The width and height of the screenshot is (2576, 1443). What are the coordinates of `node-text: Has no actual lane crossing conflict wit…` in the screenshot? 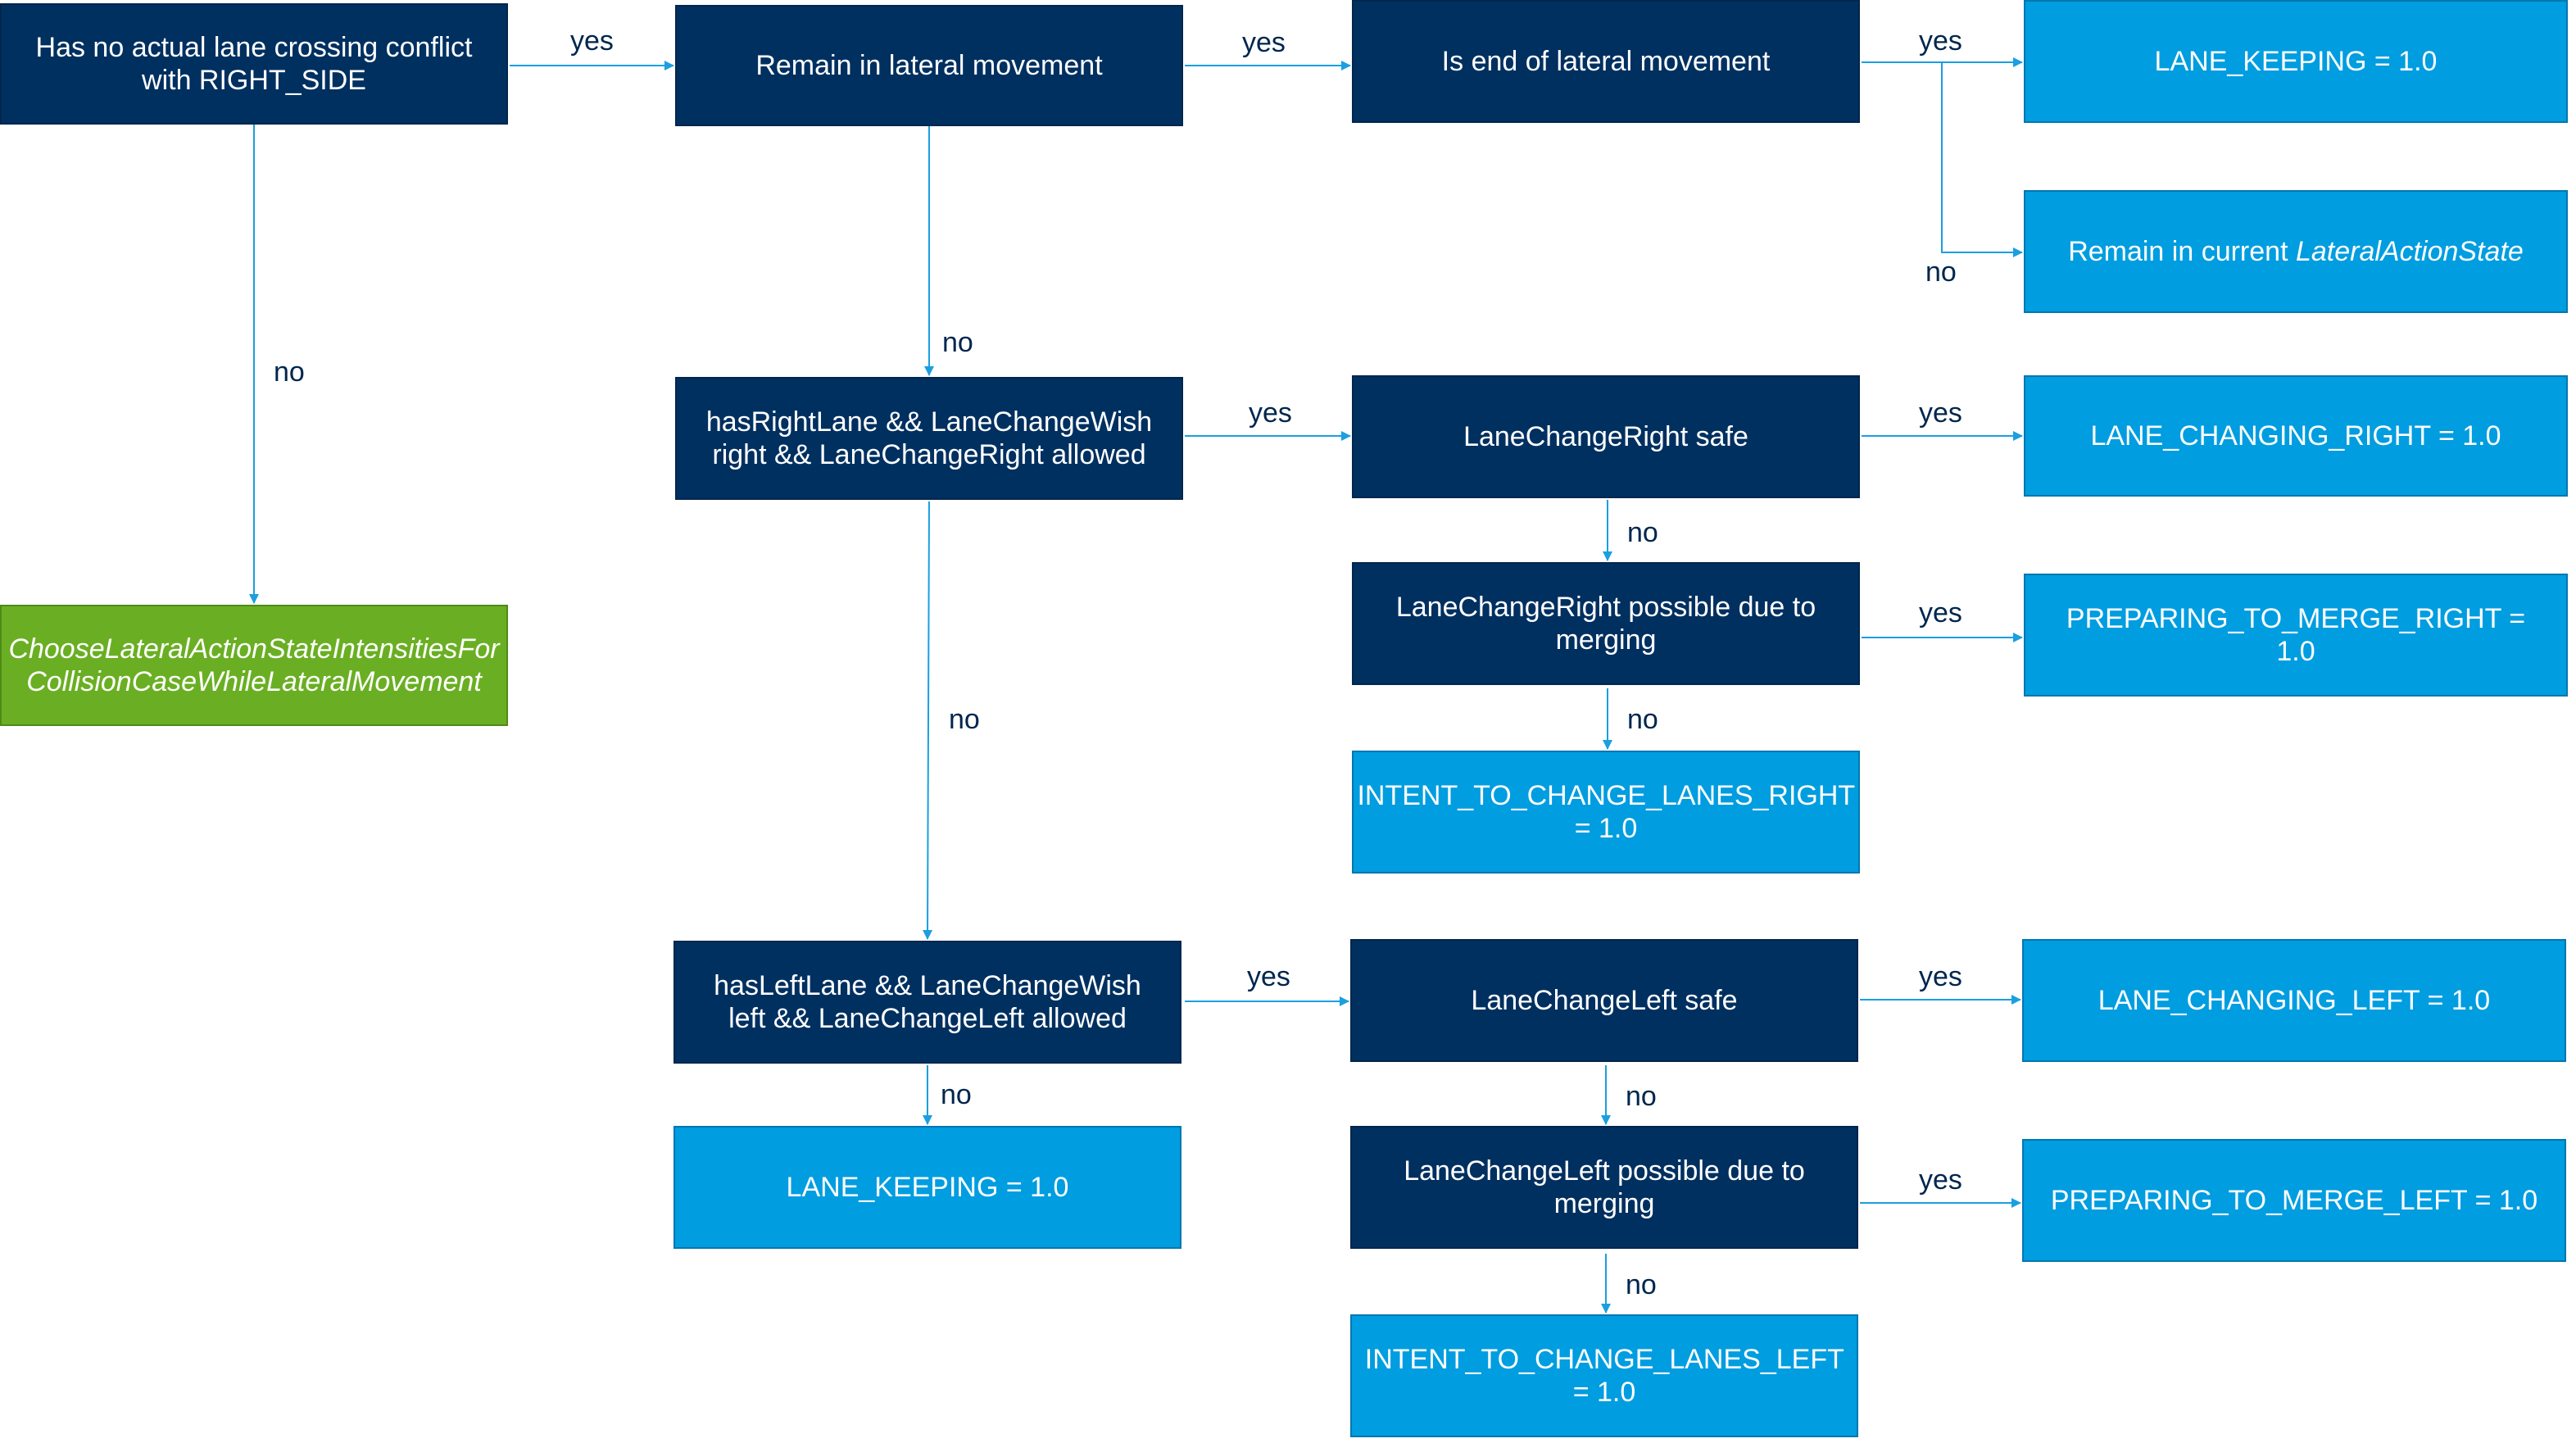 It's located at (254, 64).